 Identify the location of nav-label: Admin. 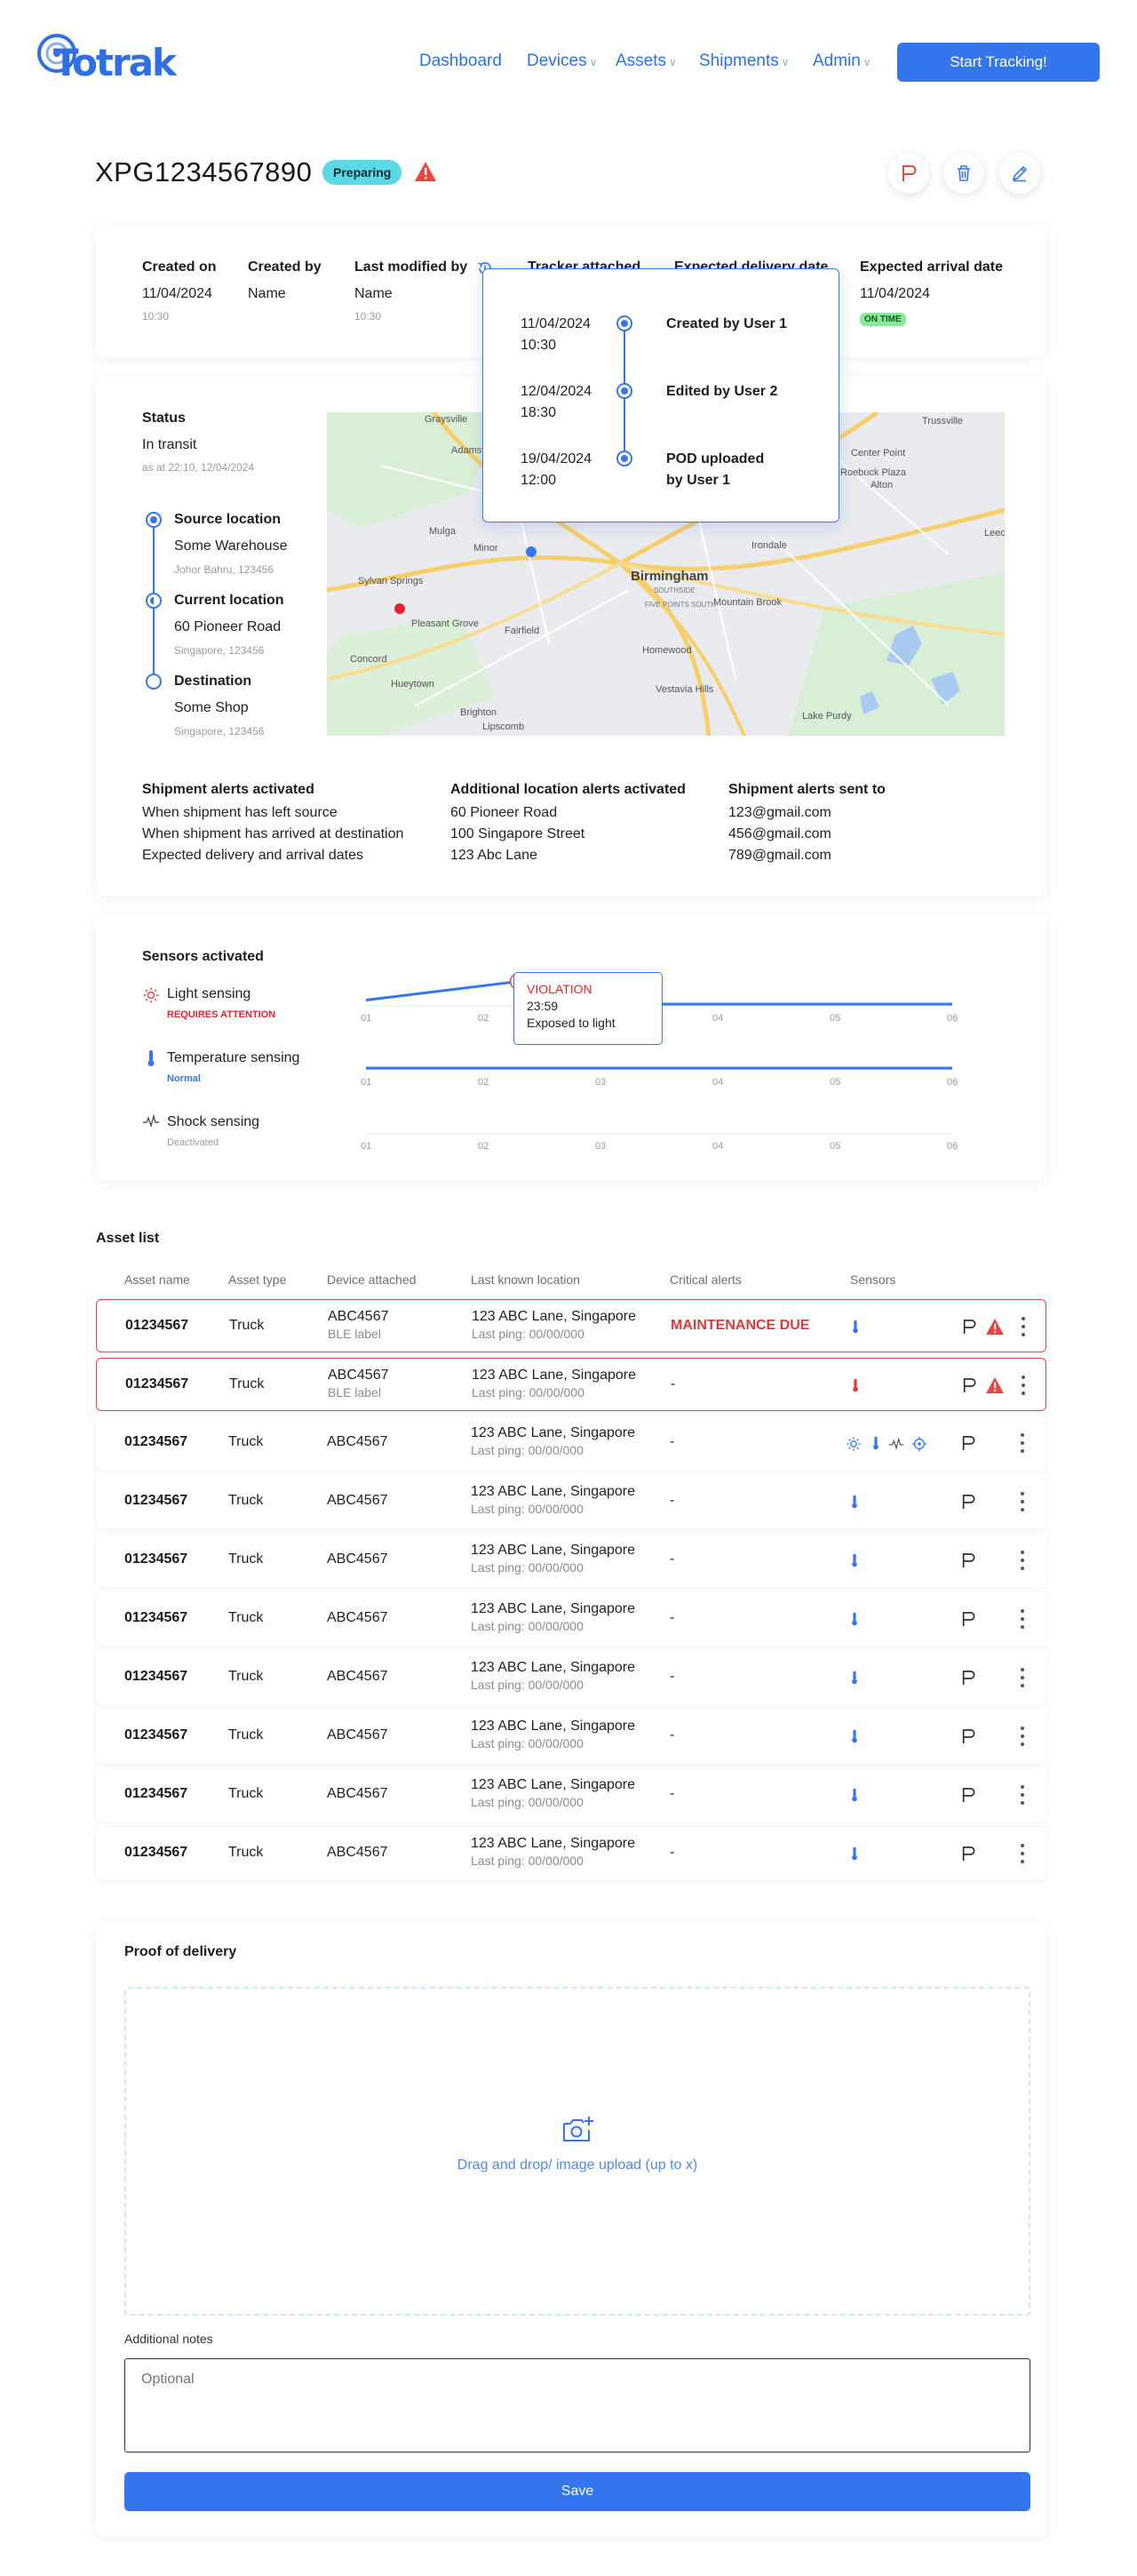
(837, 61).